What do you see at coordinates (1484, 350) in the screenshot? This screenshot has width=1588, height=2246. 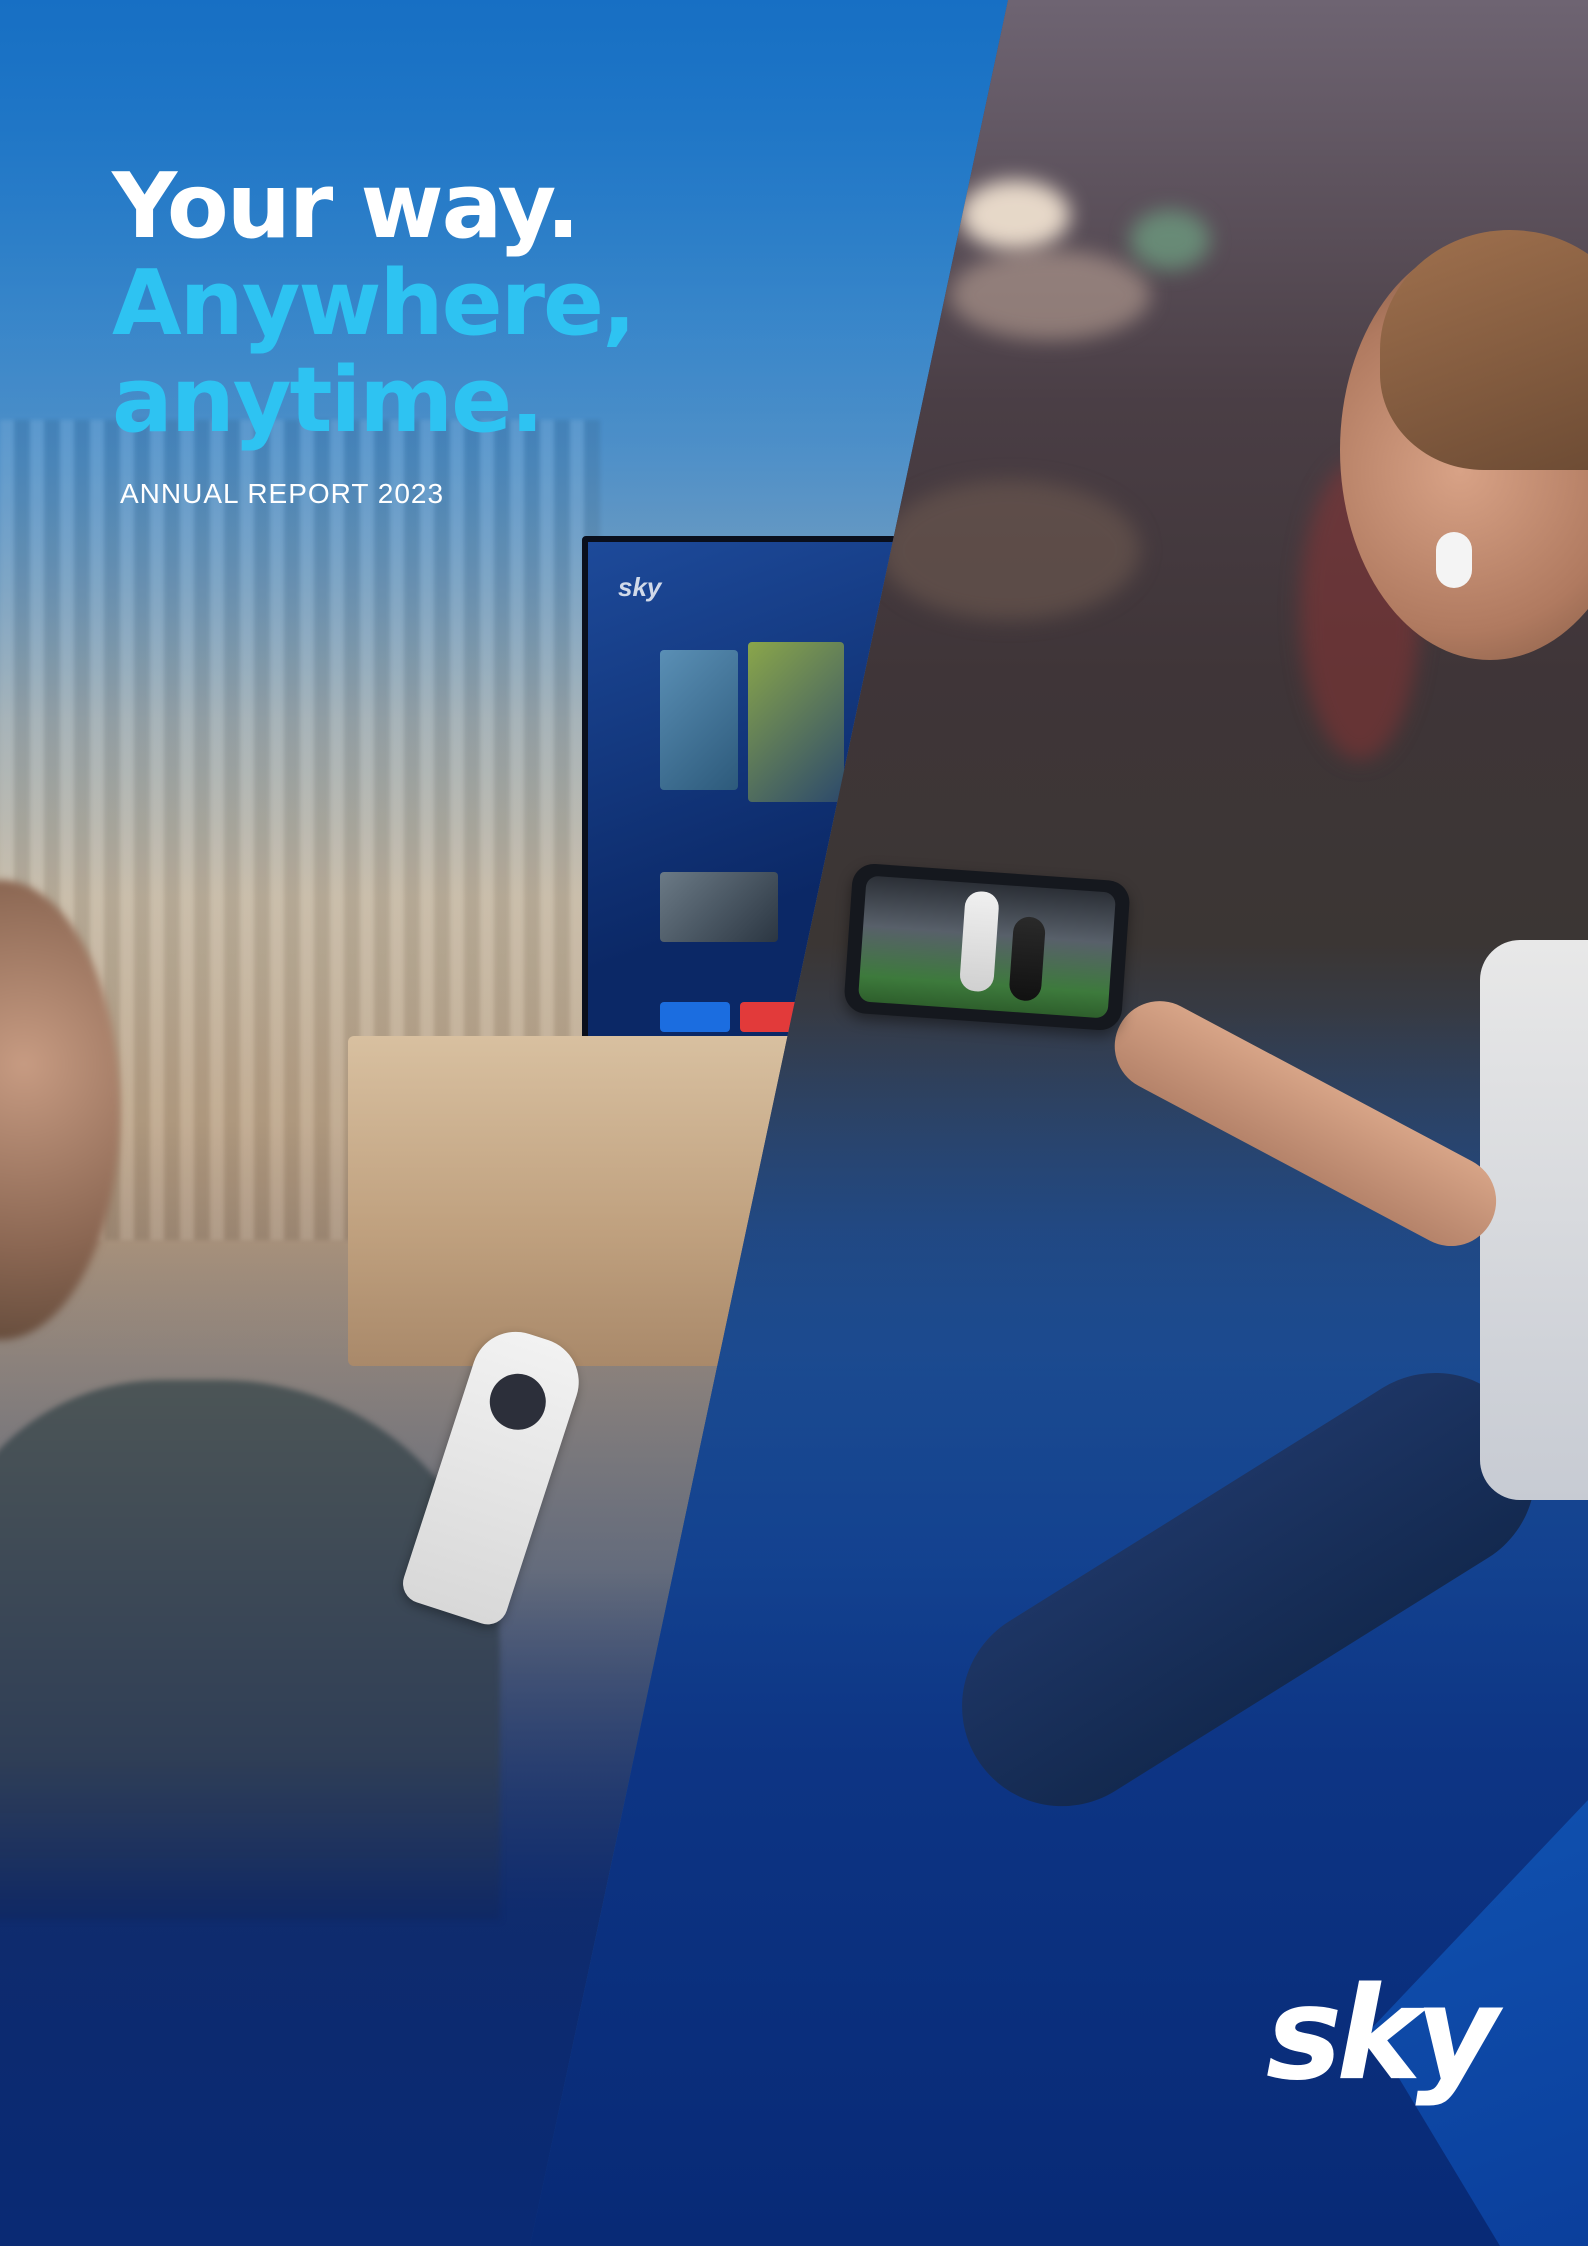 I see `woman-hair` at bounding box center [1484, 350].